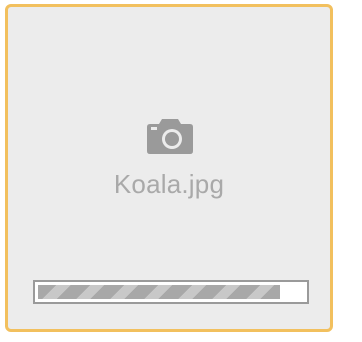 This screenshot has width=362, height=342. Describe the element at coordinates (159, 292) in the screenshot. I see `upload-progress-fill` at that location.